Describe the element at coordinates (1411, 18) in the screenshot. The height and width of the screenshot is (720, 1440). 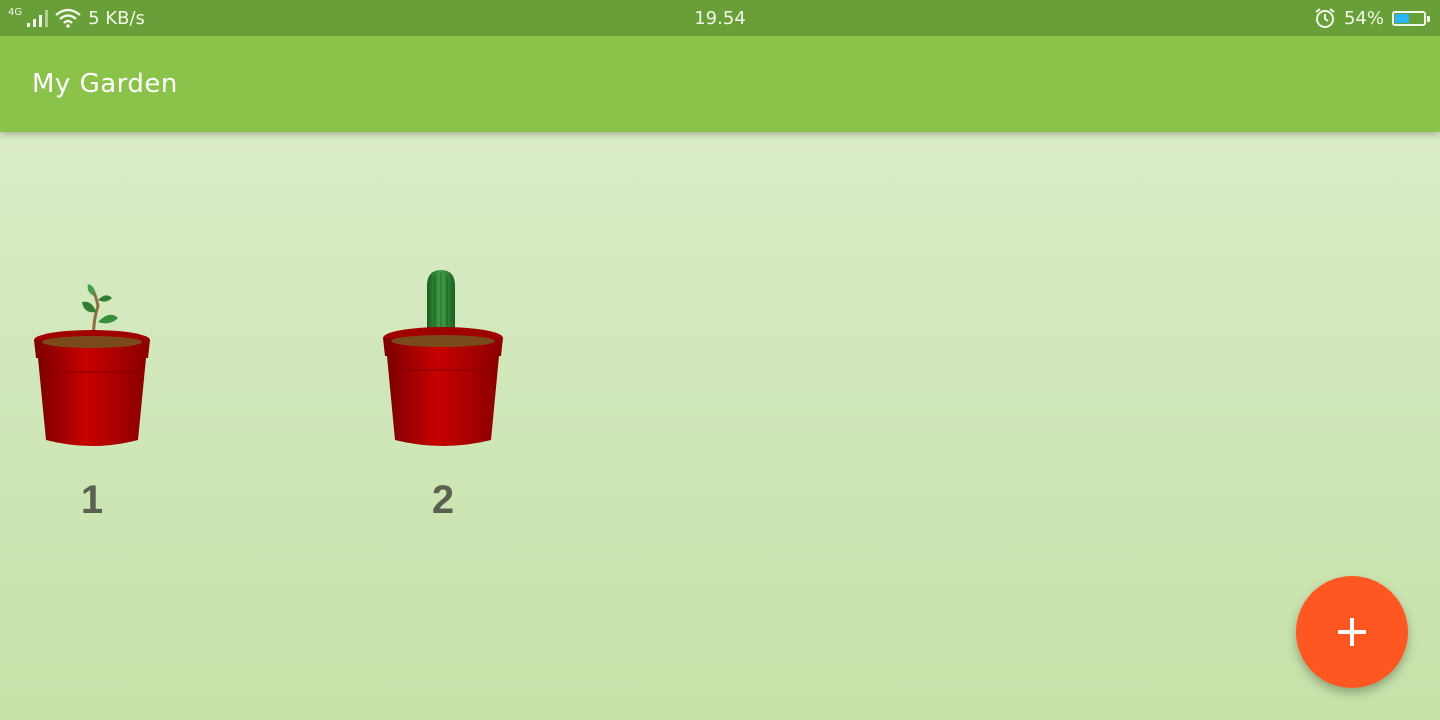
I see `battery-icon` at that location.